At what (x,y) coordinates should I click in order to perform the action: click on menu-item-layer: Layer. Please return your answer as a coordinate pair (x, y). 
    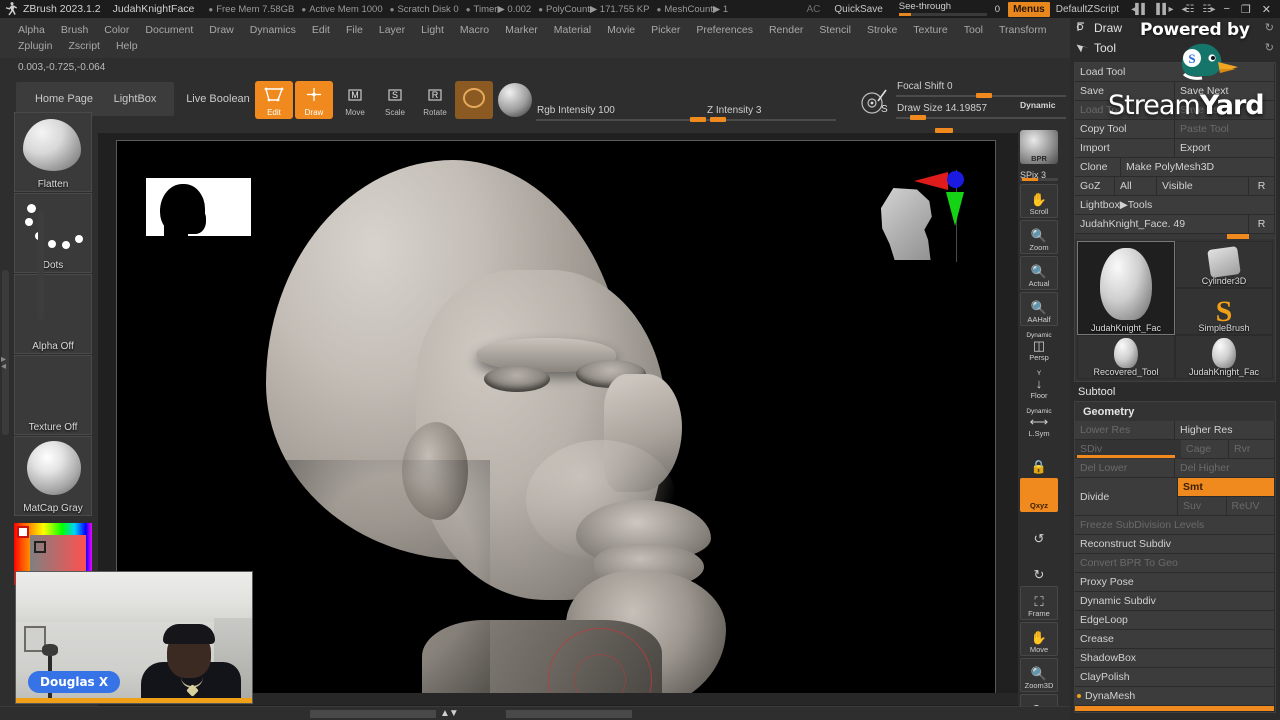
    Looking at the image, I should click on (392, 30).